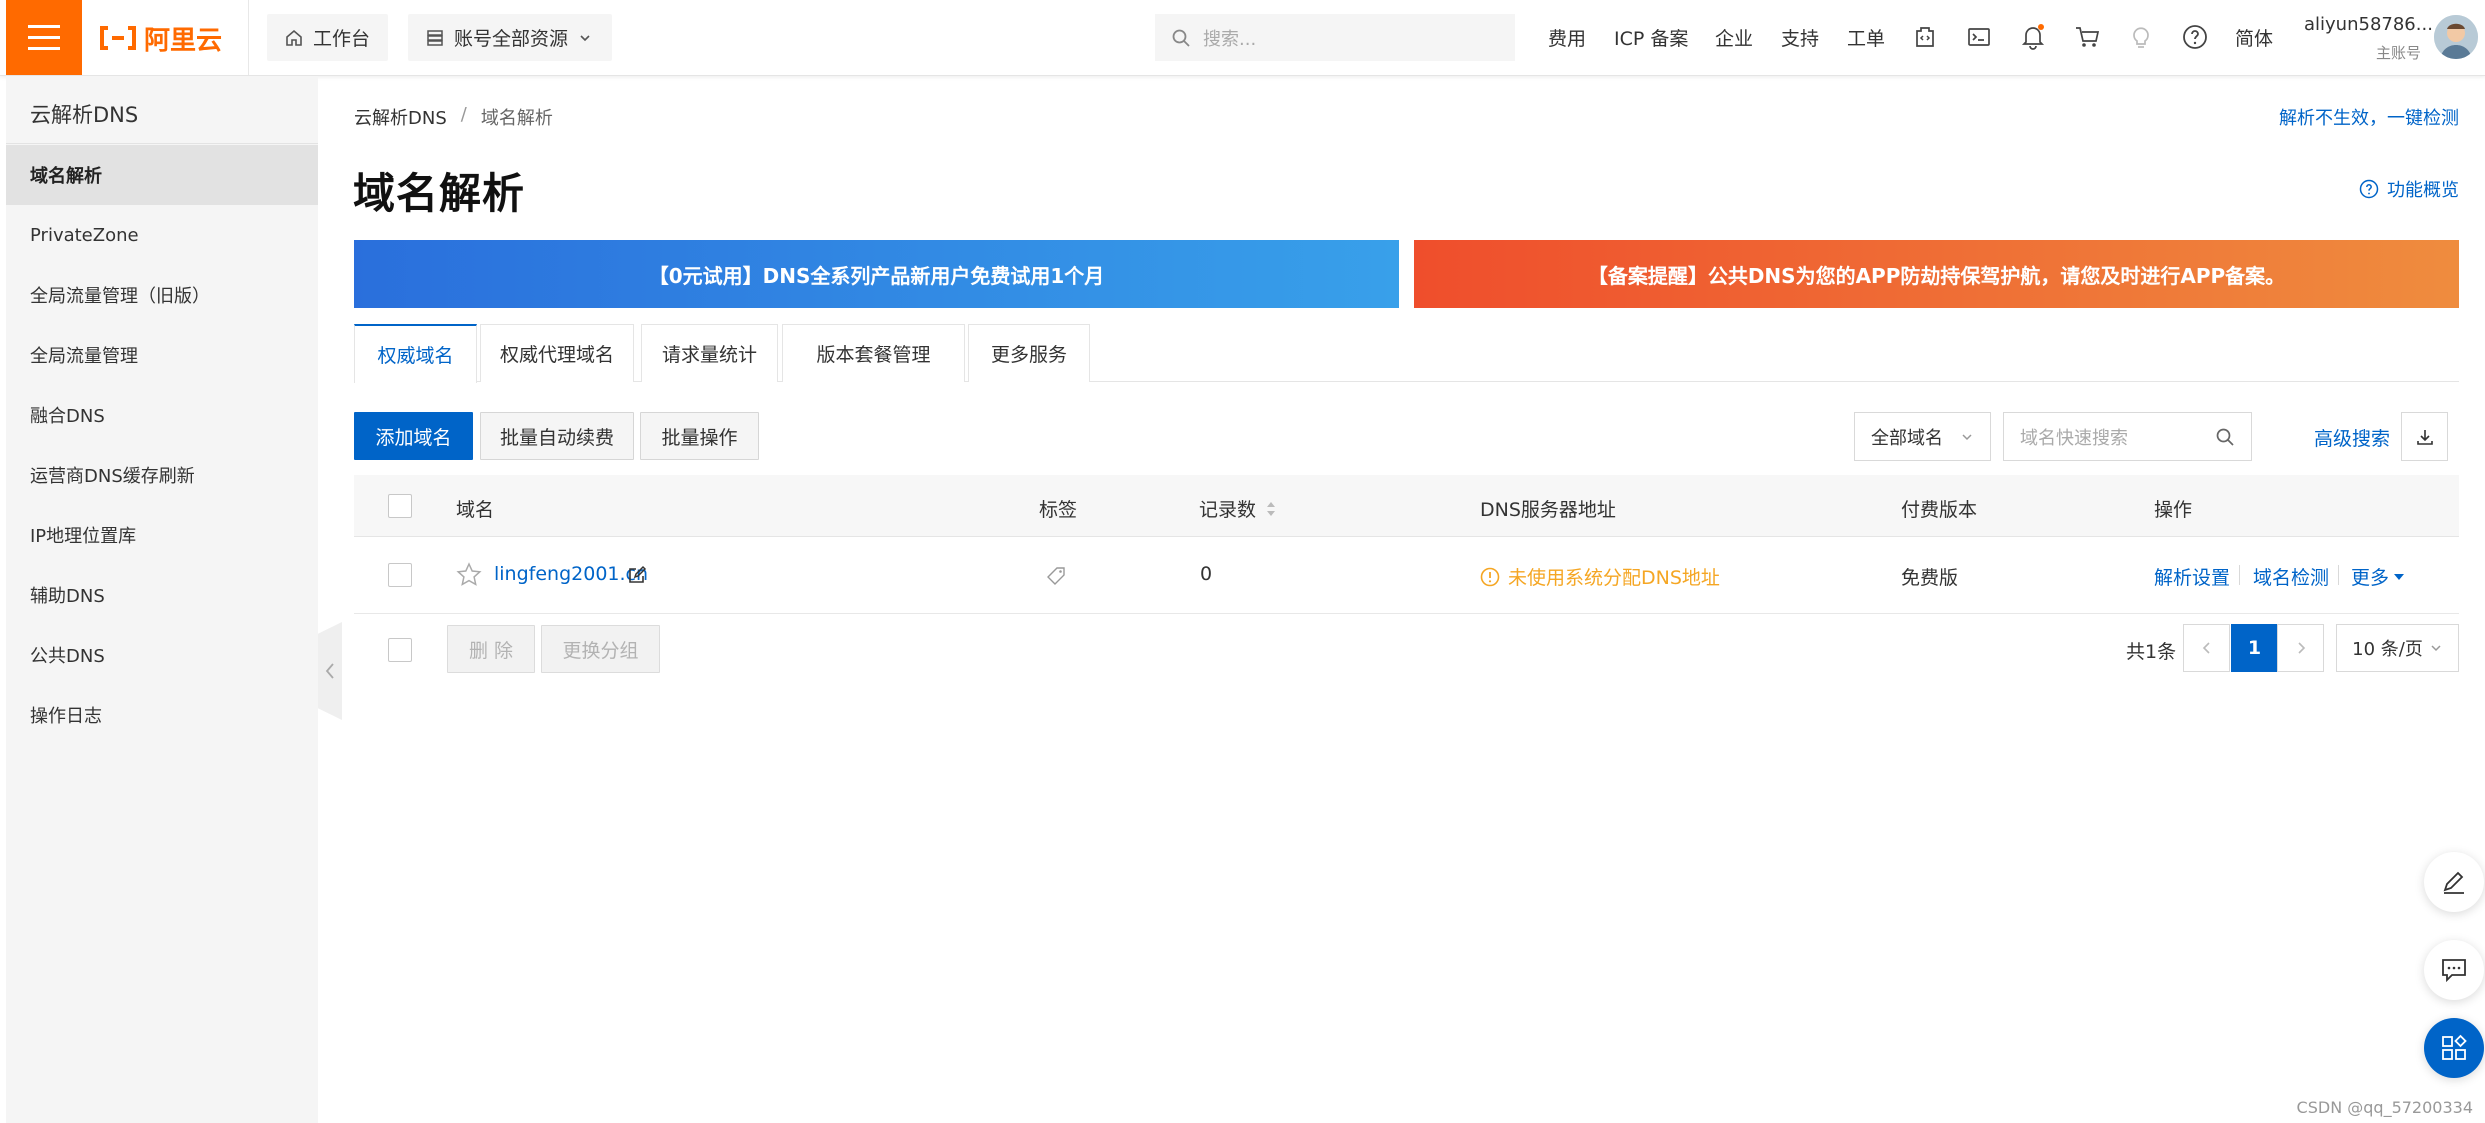 Image resolution: width=2485 pixels, height=1123 pixels. Describe the element at coordinates (2409, 189) in the screenshot. I see `feature-overview-link: 功能概览` at that location.